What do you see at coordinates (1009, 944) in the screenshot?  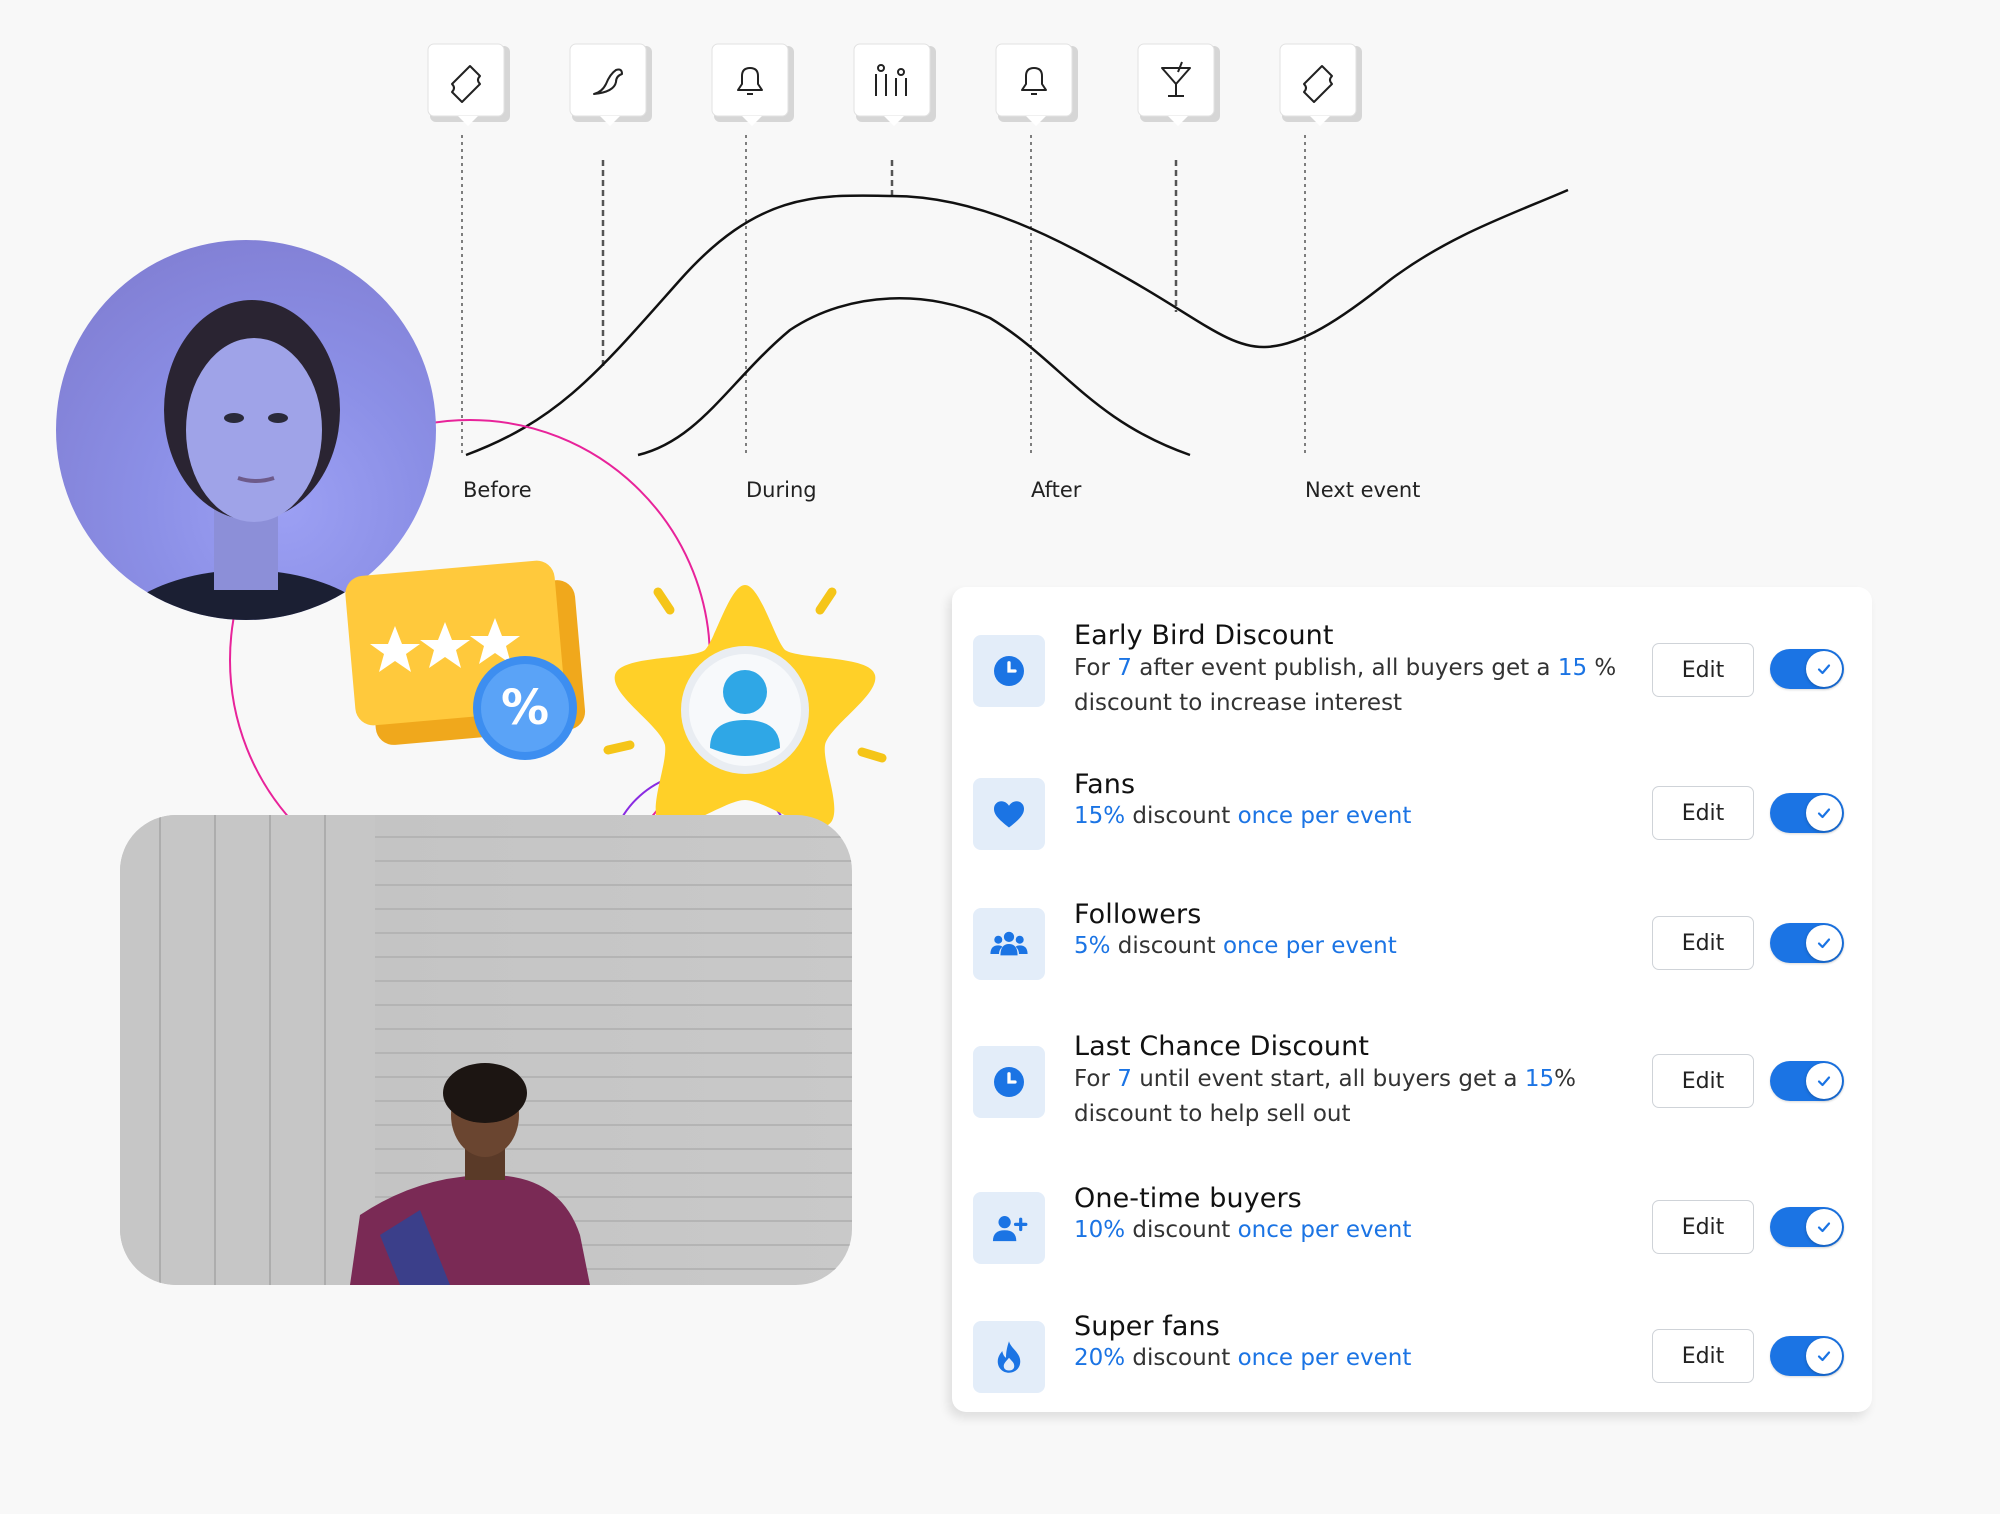 I see `group-icon` at bounding box center [1009, 944].